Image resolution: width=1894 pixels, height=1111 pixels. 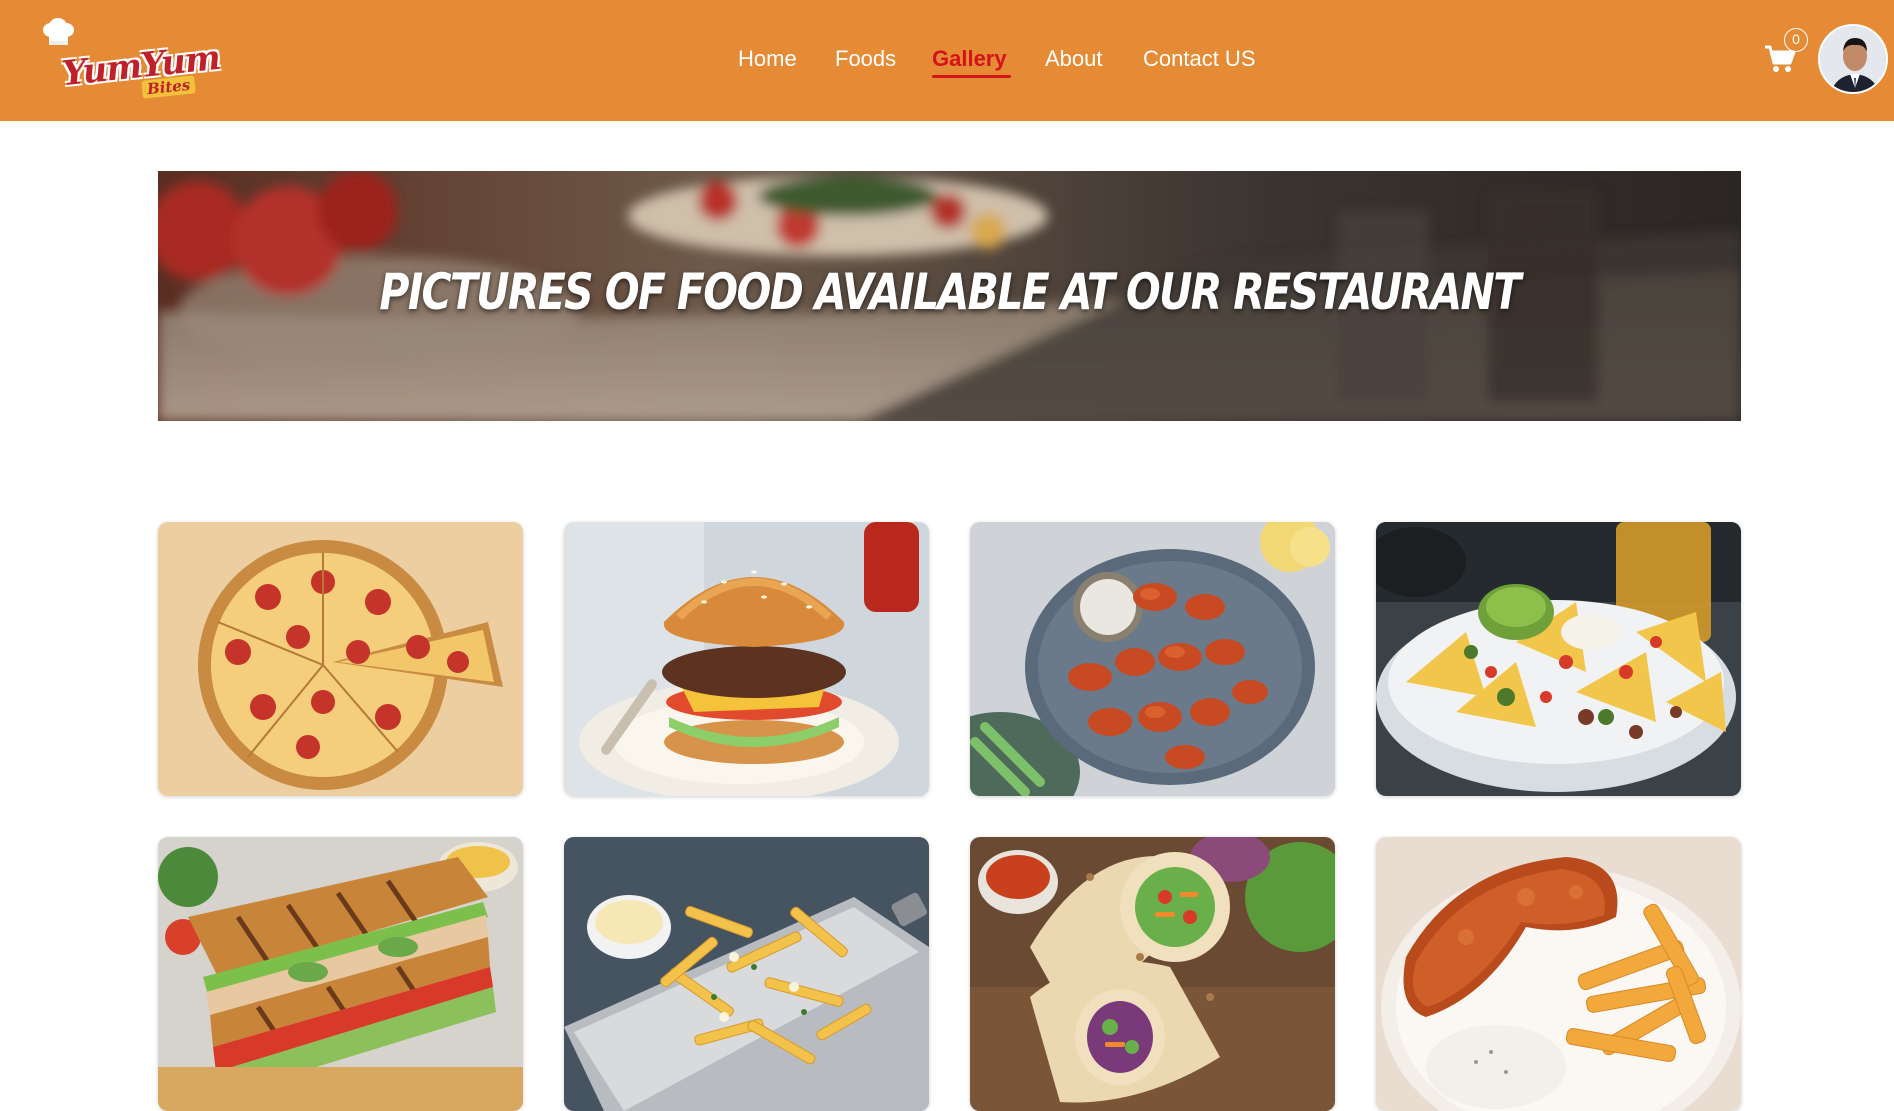 I want to click on cart-count-badge: 0, so click(x=1796, y=40).